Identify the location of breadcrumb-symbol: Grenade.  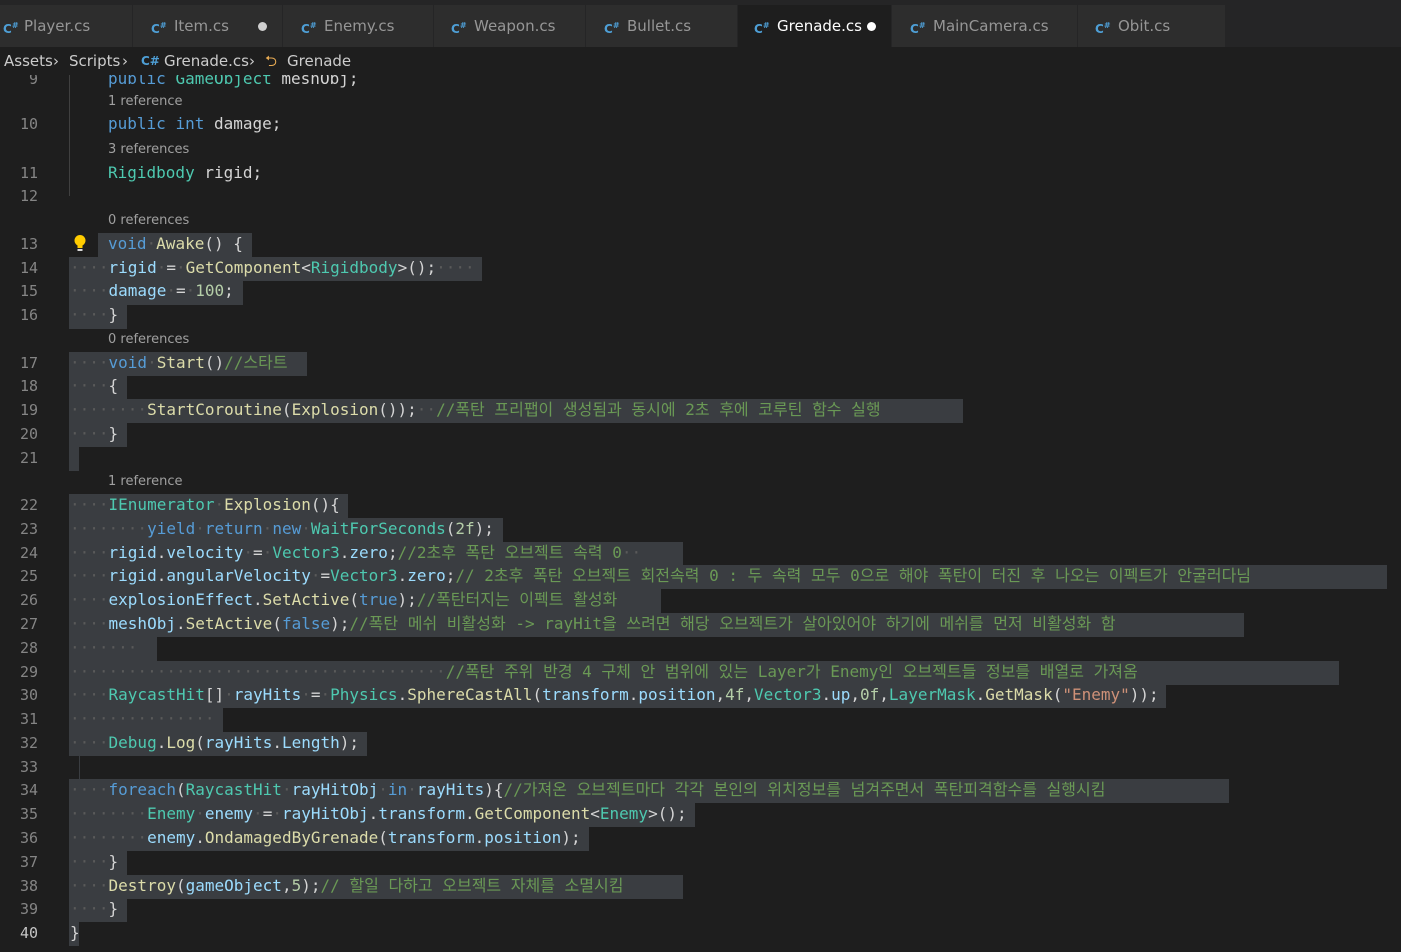
(319, 61).